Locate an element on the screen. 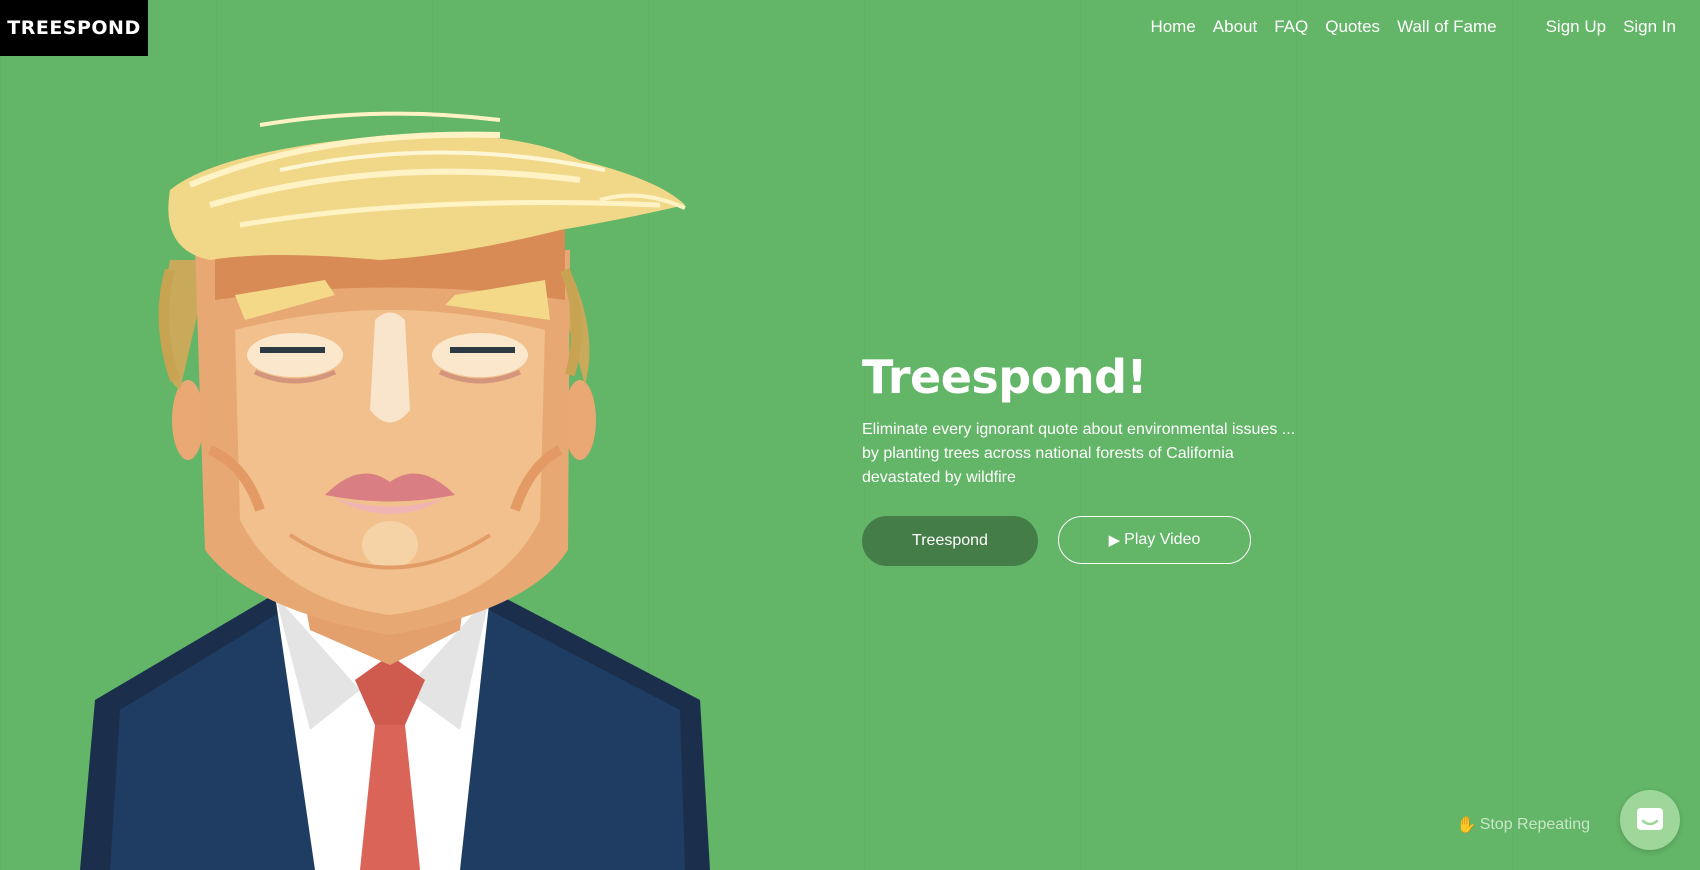 Image resolution: width=1700 pixels, height=870 pixels. play-video-button: ▶ Play Video is located at coordinates (1154, 540).